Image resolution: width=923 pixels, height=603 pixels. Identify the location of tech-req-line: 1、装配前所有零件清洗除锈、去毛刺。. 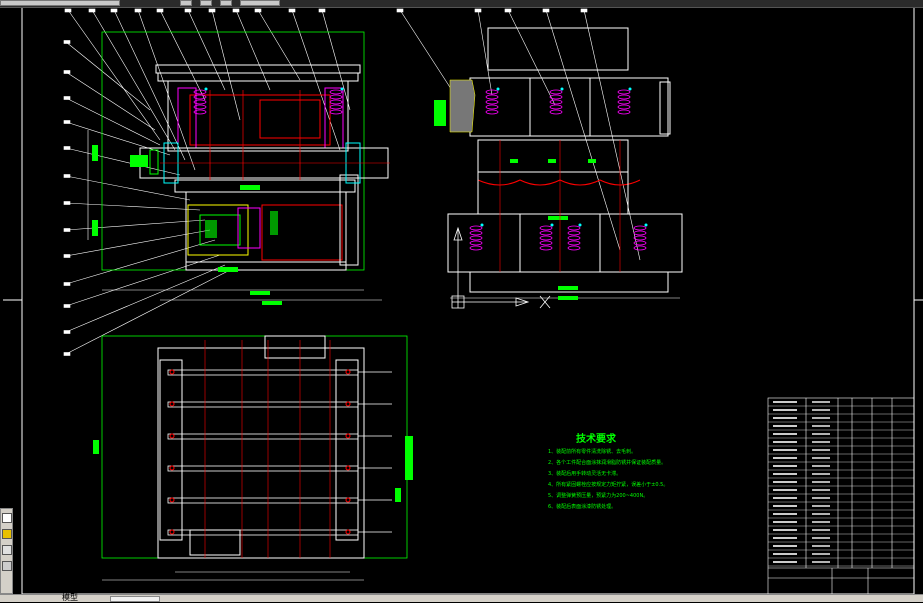
(592, 452).